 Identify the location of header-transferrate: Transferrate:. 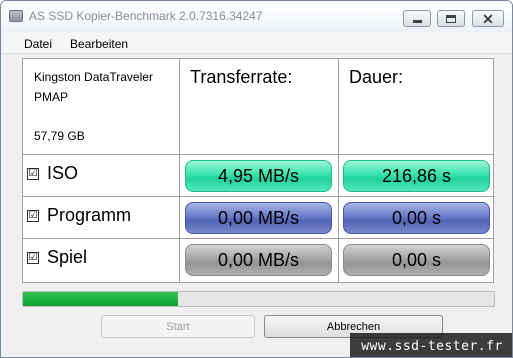
(241, 77).